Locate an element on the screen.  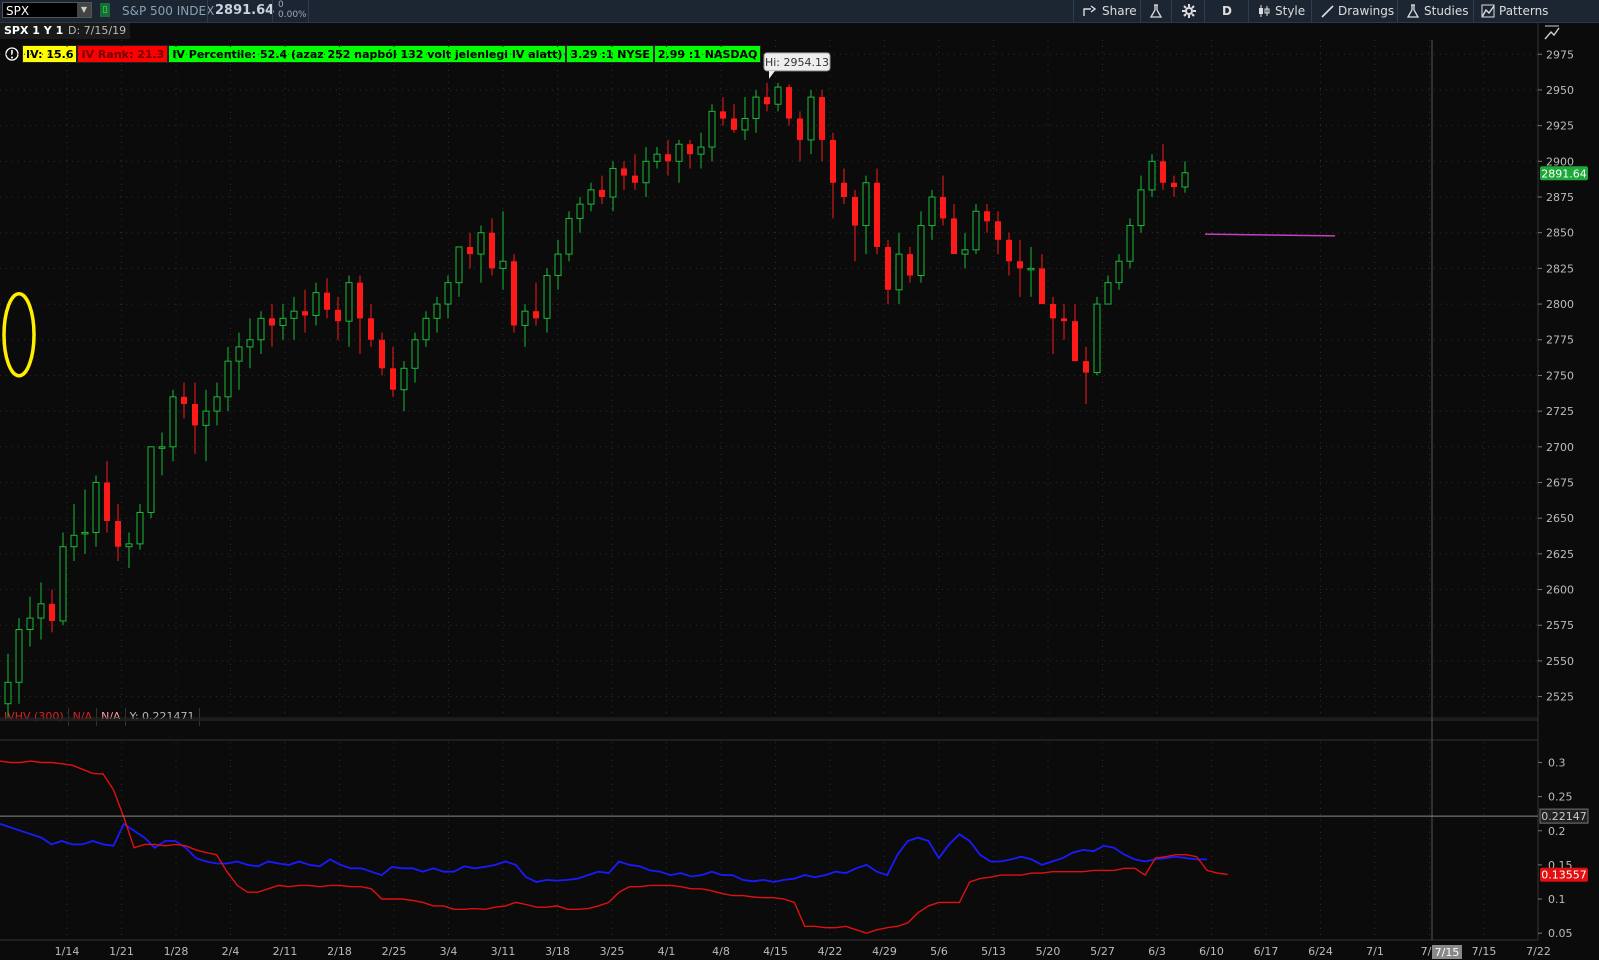
cursor-value-label: 0.22147 is located at coordinates (1564, 816).